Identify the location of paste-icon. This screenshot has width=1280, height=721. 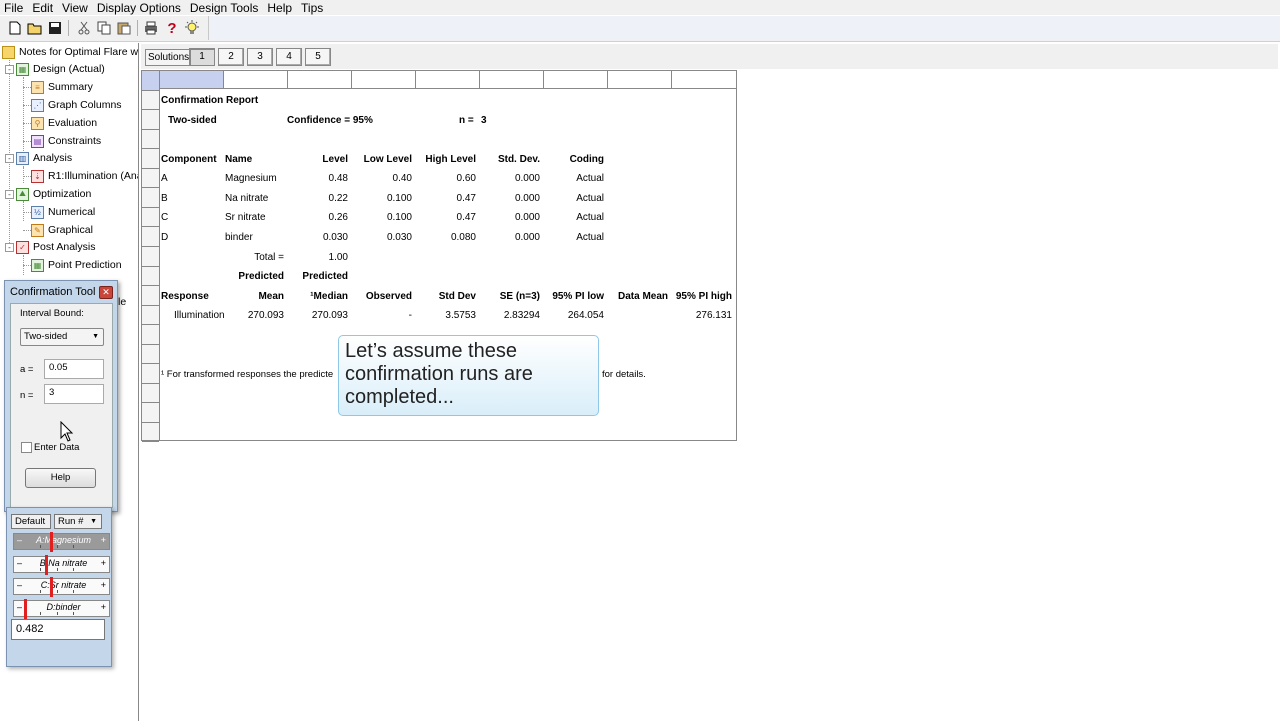
(124, 28).